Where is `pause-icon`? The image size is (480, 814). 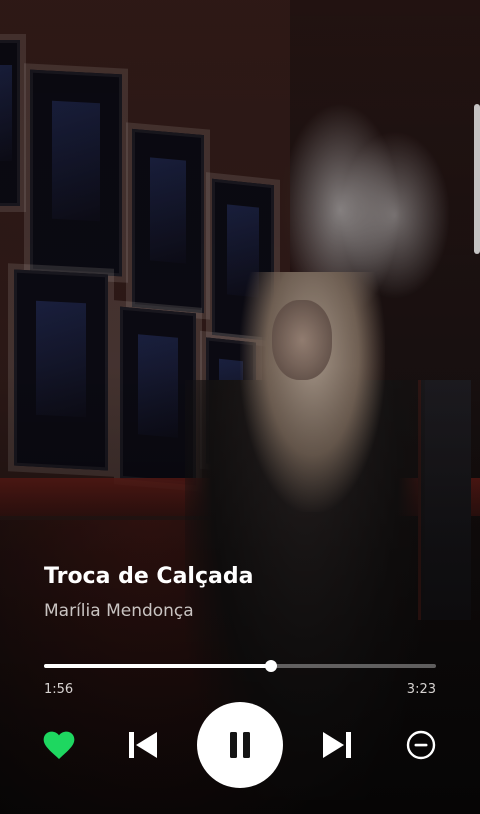
pause-icon is located at coordinates (240, 745).